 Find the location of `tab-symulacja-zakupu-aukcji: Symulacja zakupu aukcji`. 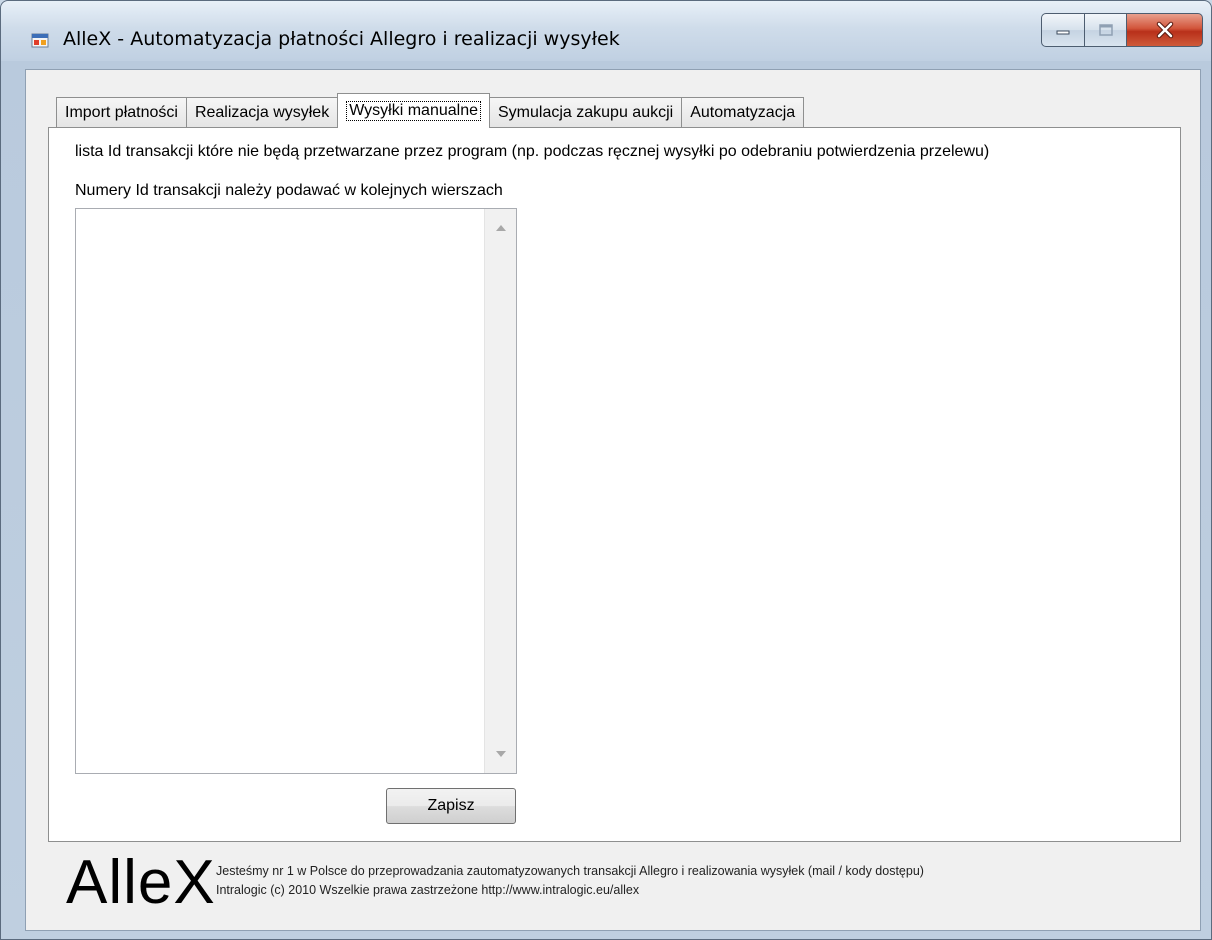

tab-symulacja-zakupu-aukcji: Symulacja zakupu aukcji is located at coordinates (586, 112).